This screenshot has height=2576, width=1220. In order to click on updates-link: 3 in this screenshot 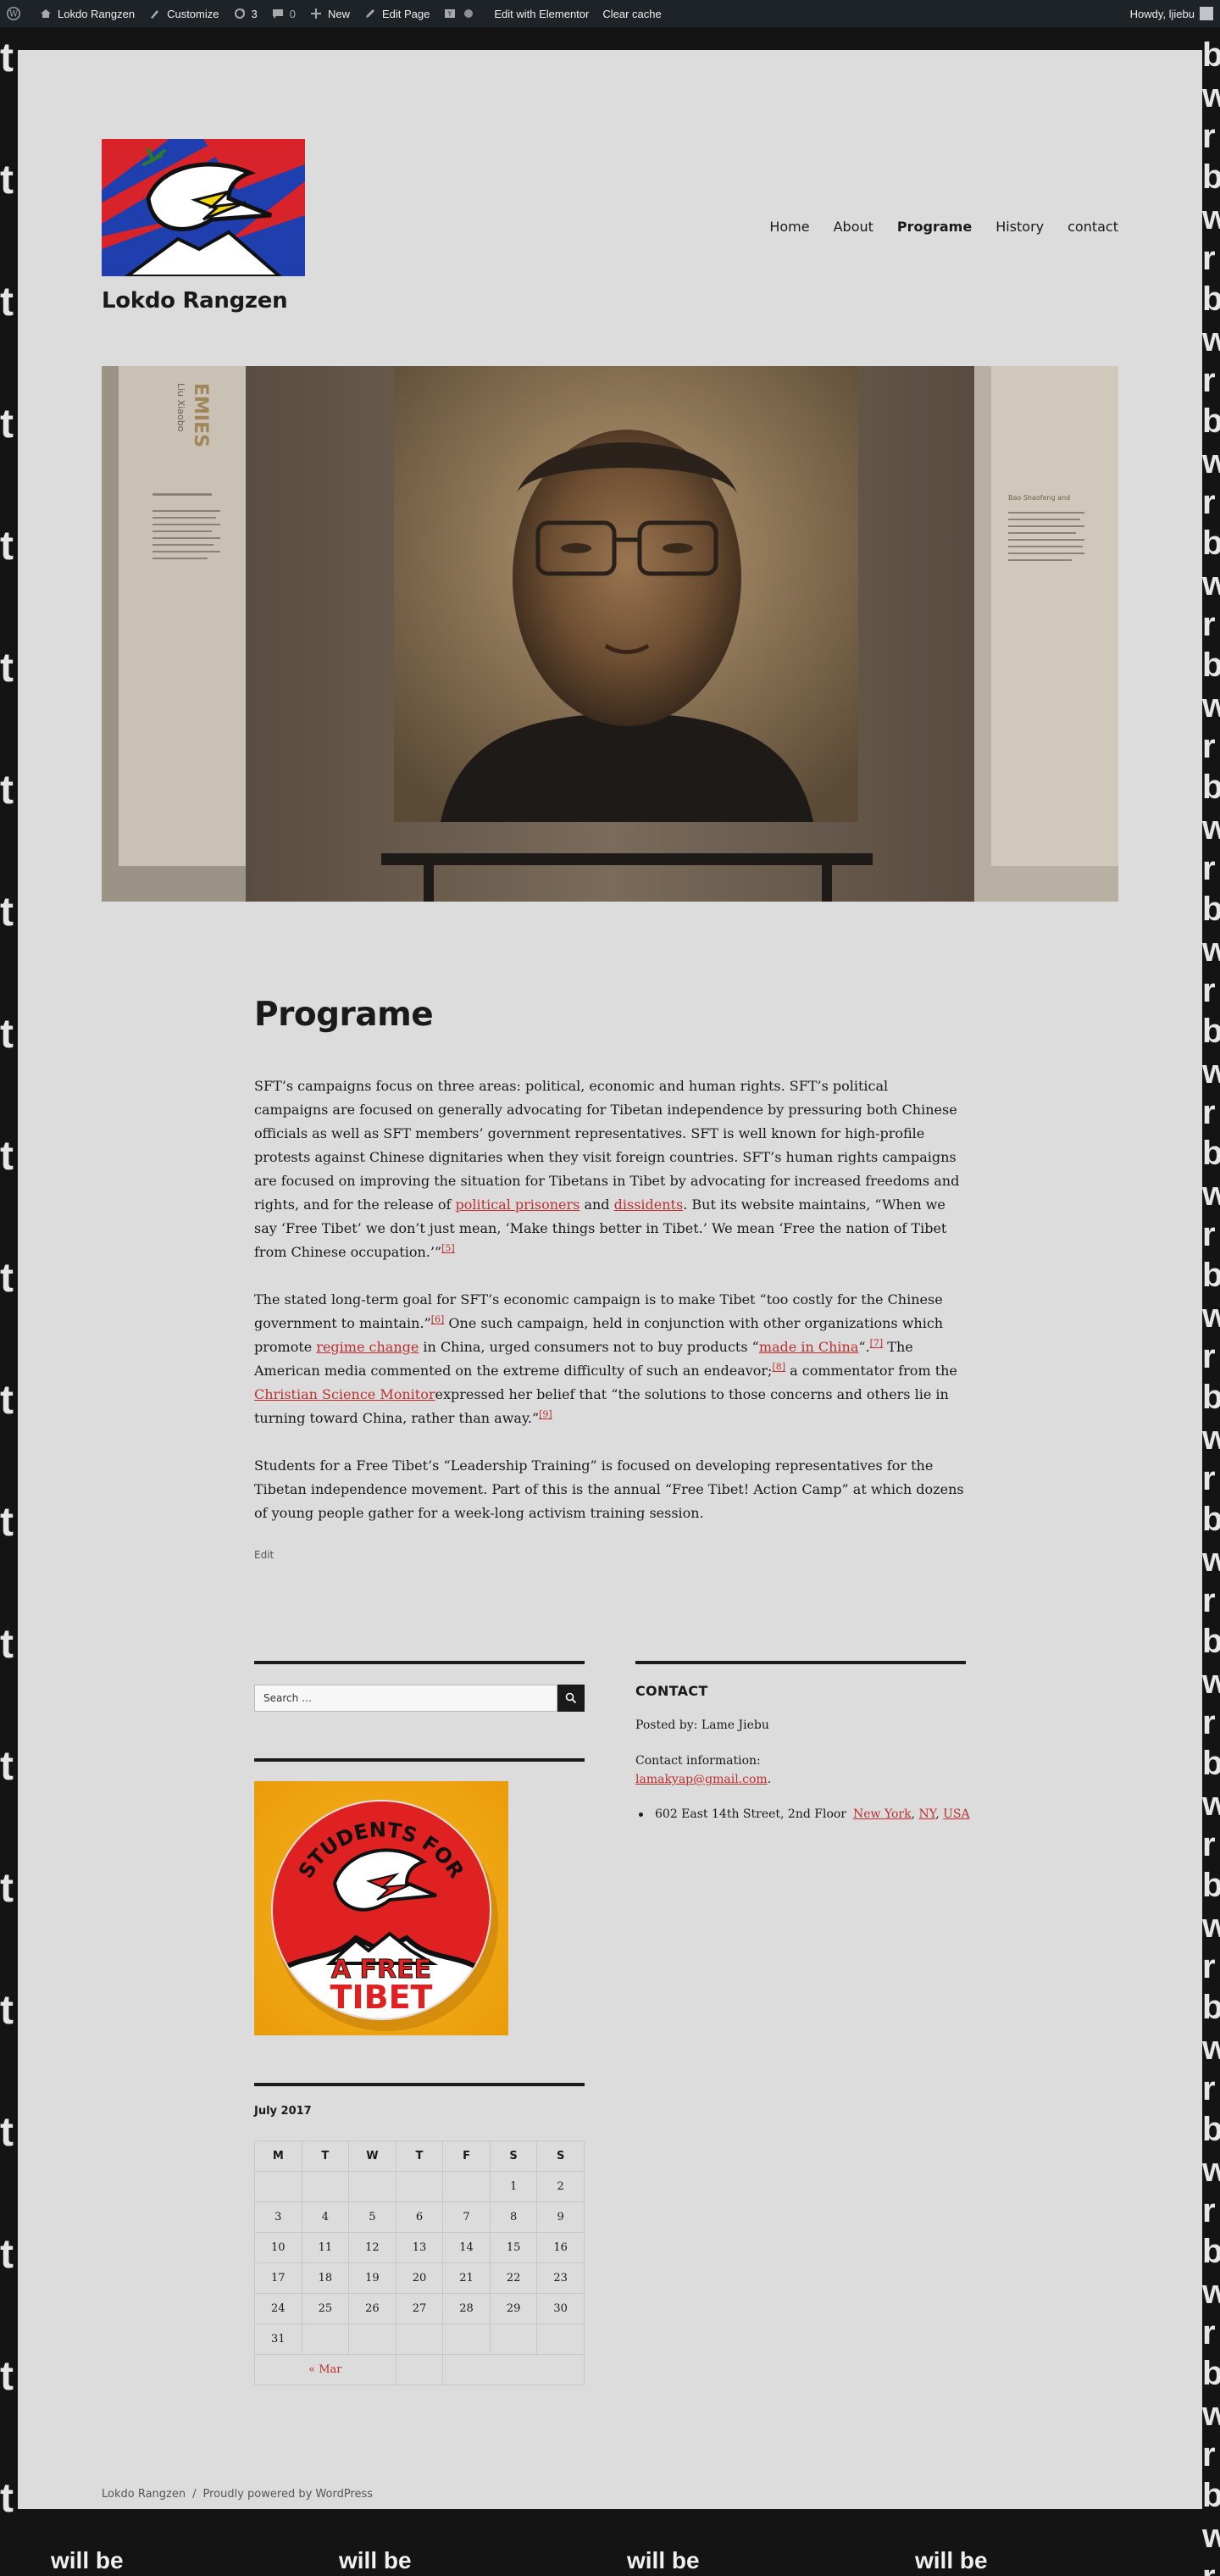, I will do `click(245, 13)`.